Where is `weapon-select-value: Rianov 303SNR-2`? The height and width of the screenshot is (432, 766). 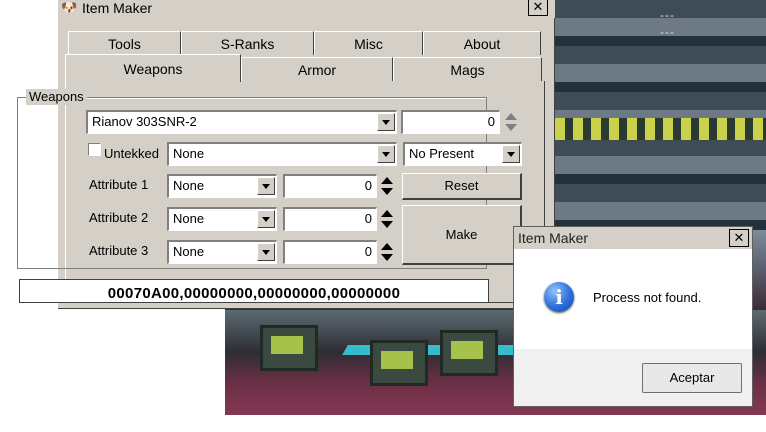 weapon-select-value: Rianov 303SNR-2 is located at coordinates (144, 121).